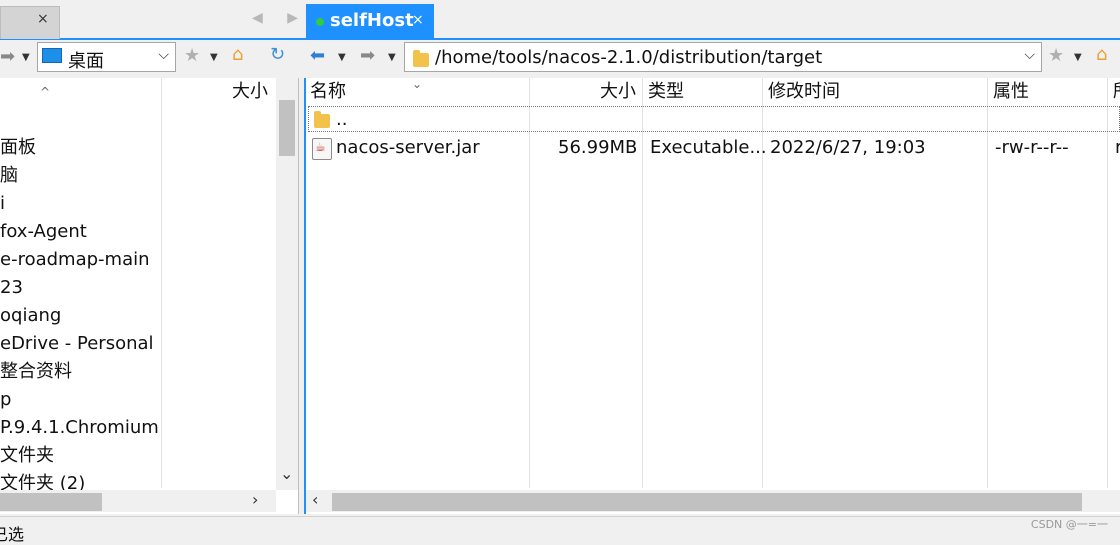 Image resolution: width=1120 pixels, height=545 pixels. Describe the element at coordinates (317, 55) in the screenshot. I see `back-arrow-icon: ⬅` at that location.